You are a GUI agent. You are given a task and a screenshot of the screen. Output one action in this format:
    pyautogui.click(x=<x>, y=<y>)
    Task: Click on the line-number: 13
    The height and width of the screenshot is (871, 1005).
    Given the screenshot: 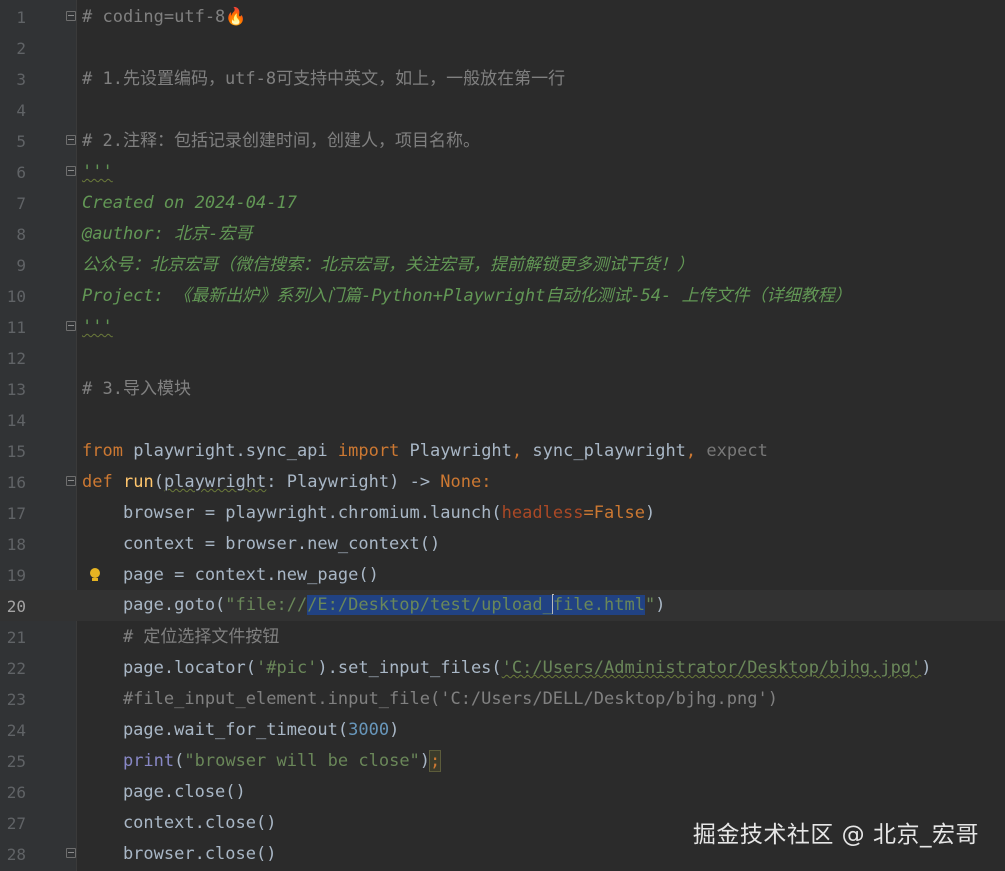 What is the action you would take?
    pyautogui.click(x=13, y=389)
    